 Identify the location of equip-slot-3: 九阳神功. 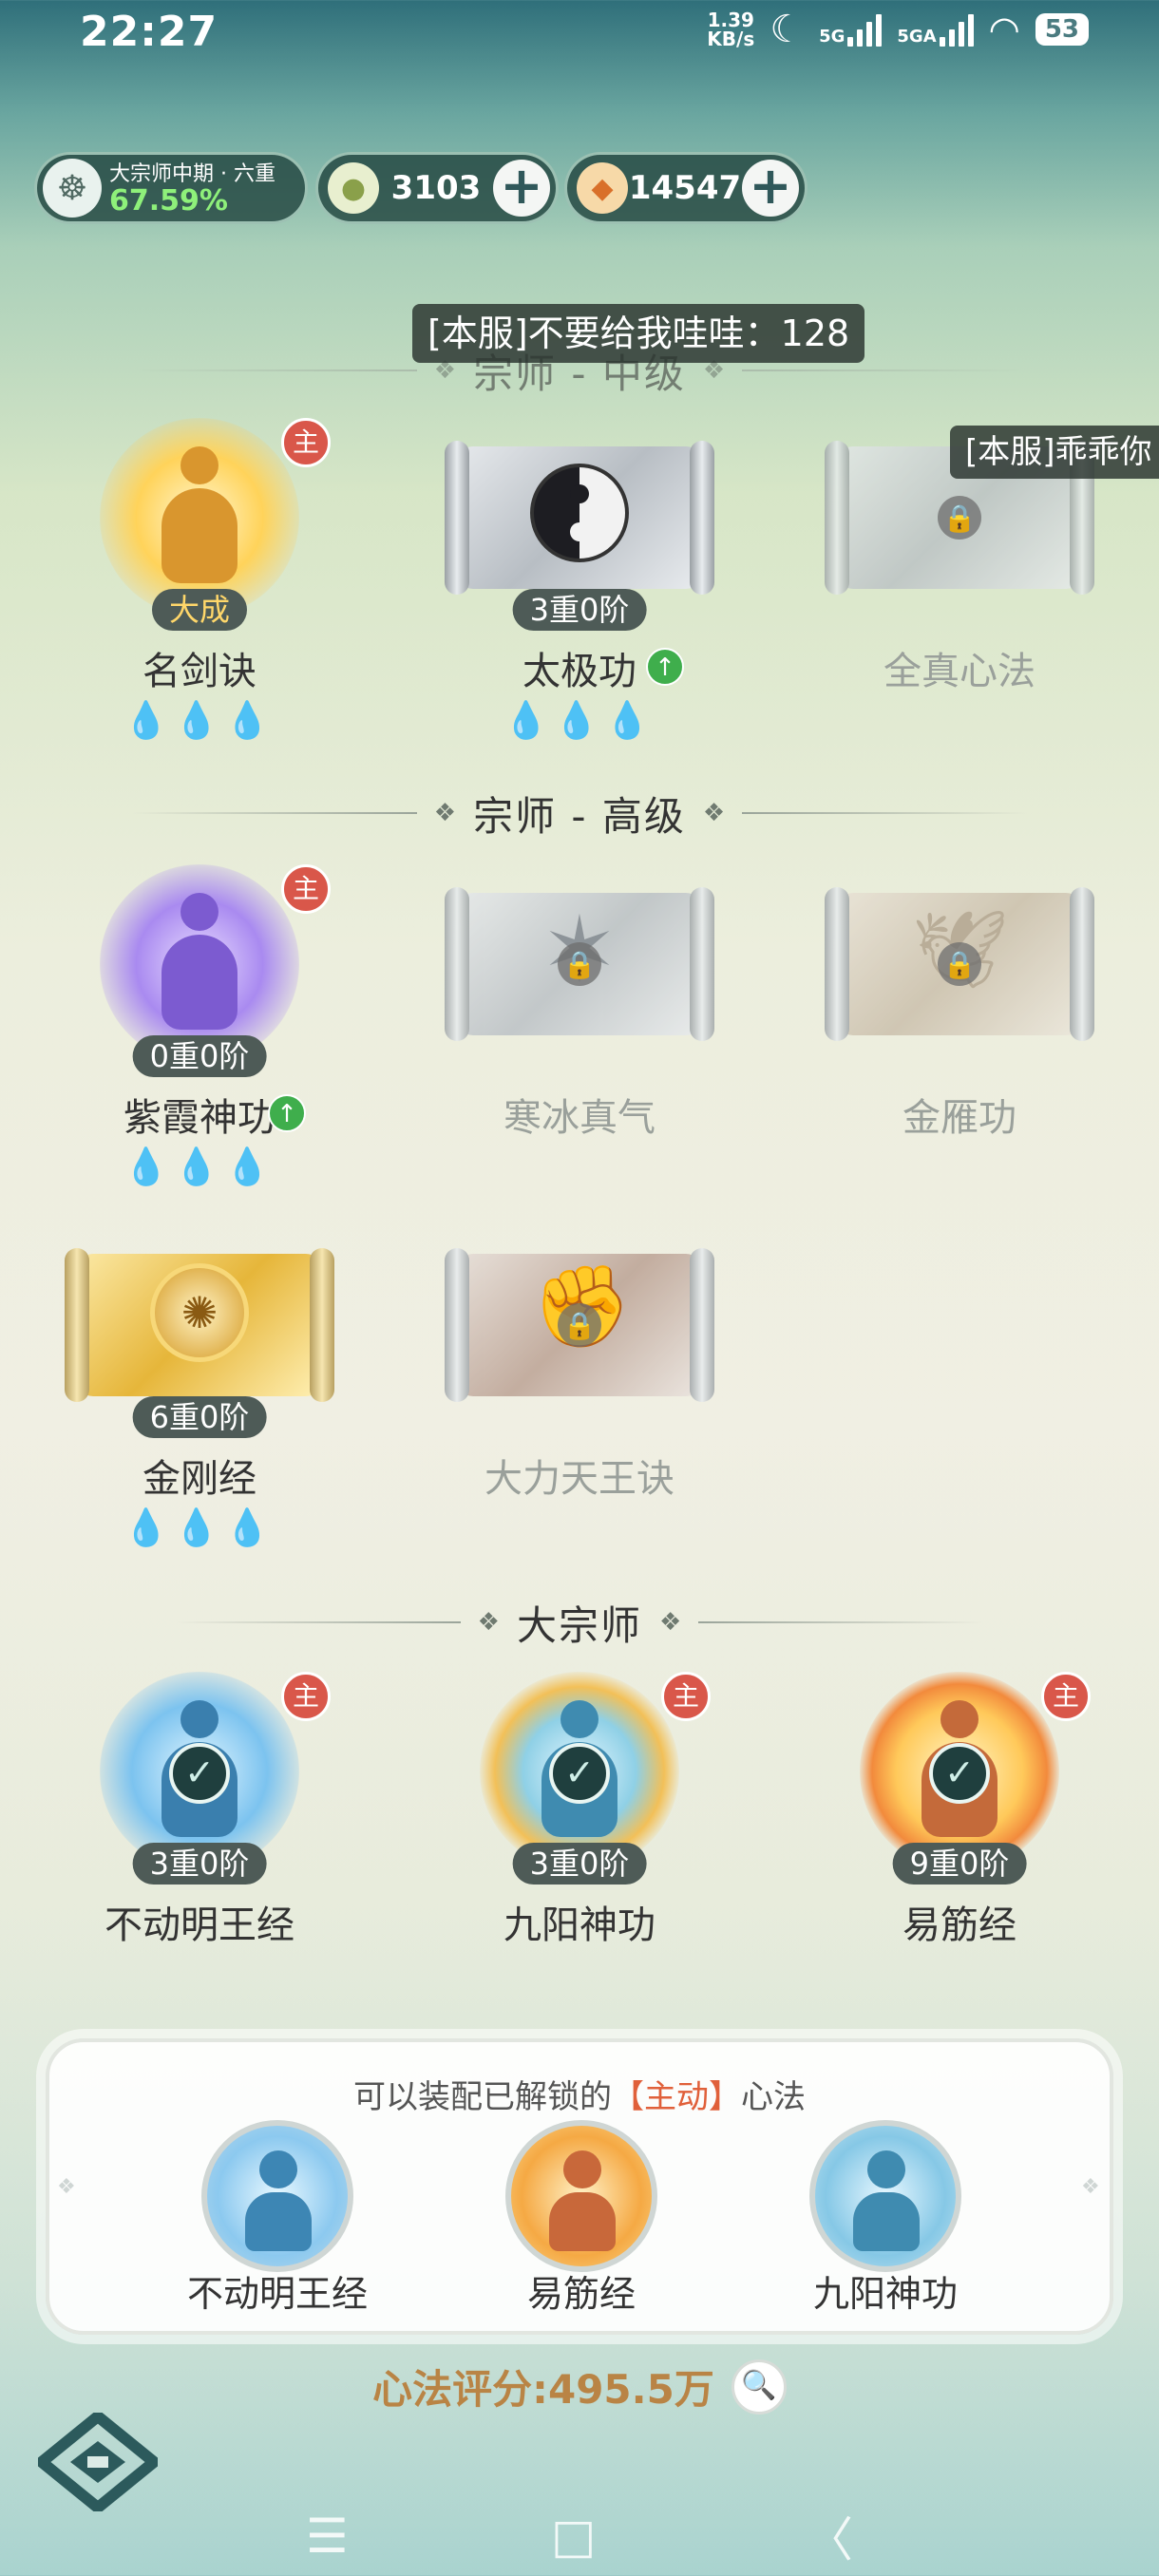
(885, 2218).